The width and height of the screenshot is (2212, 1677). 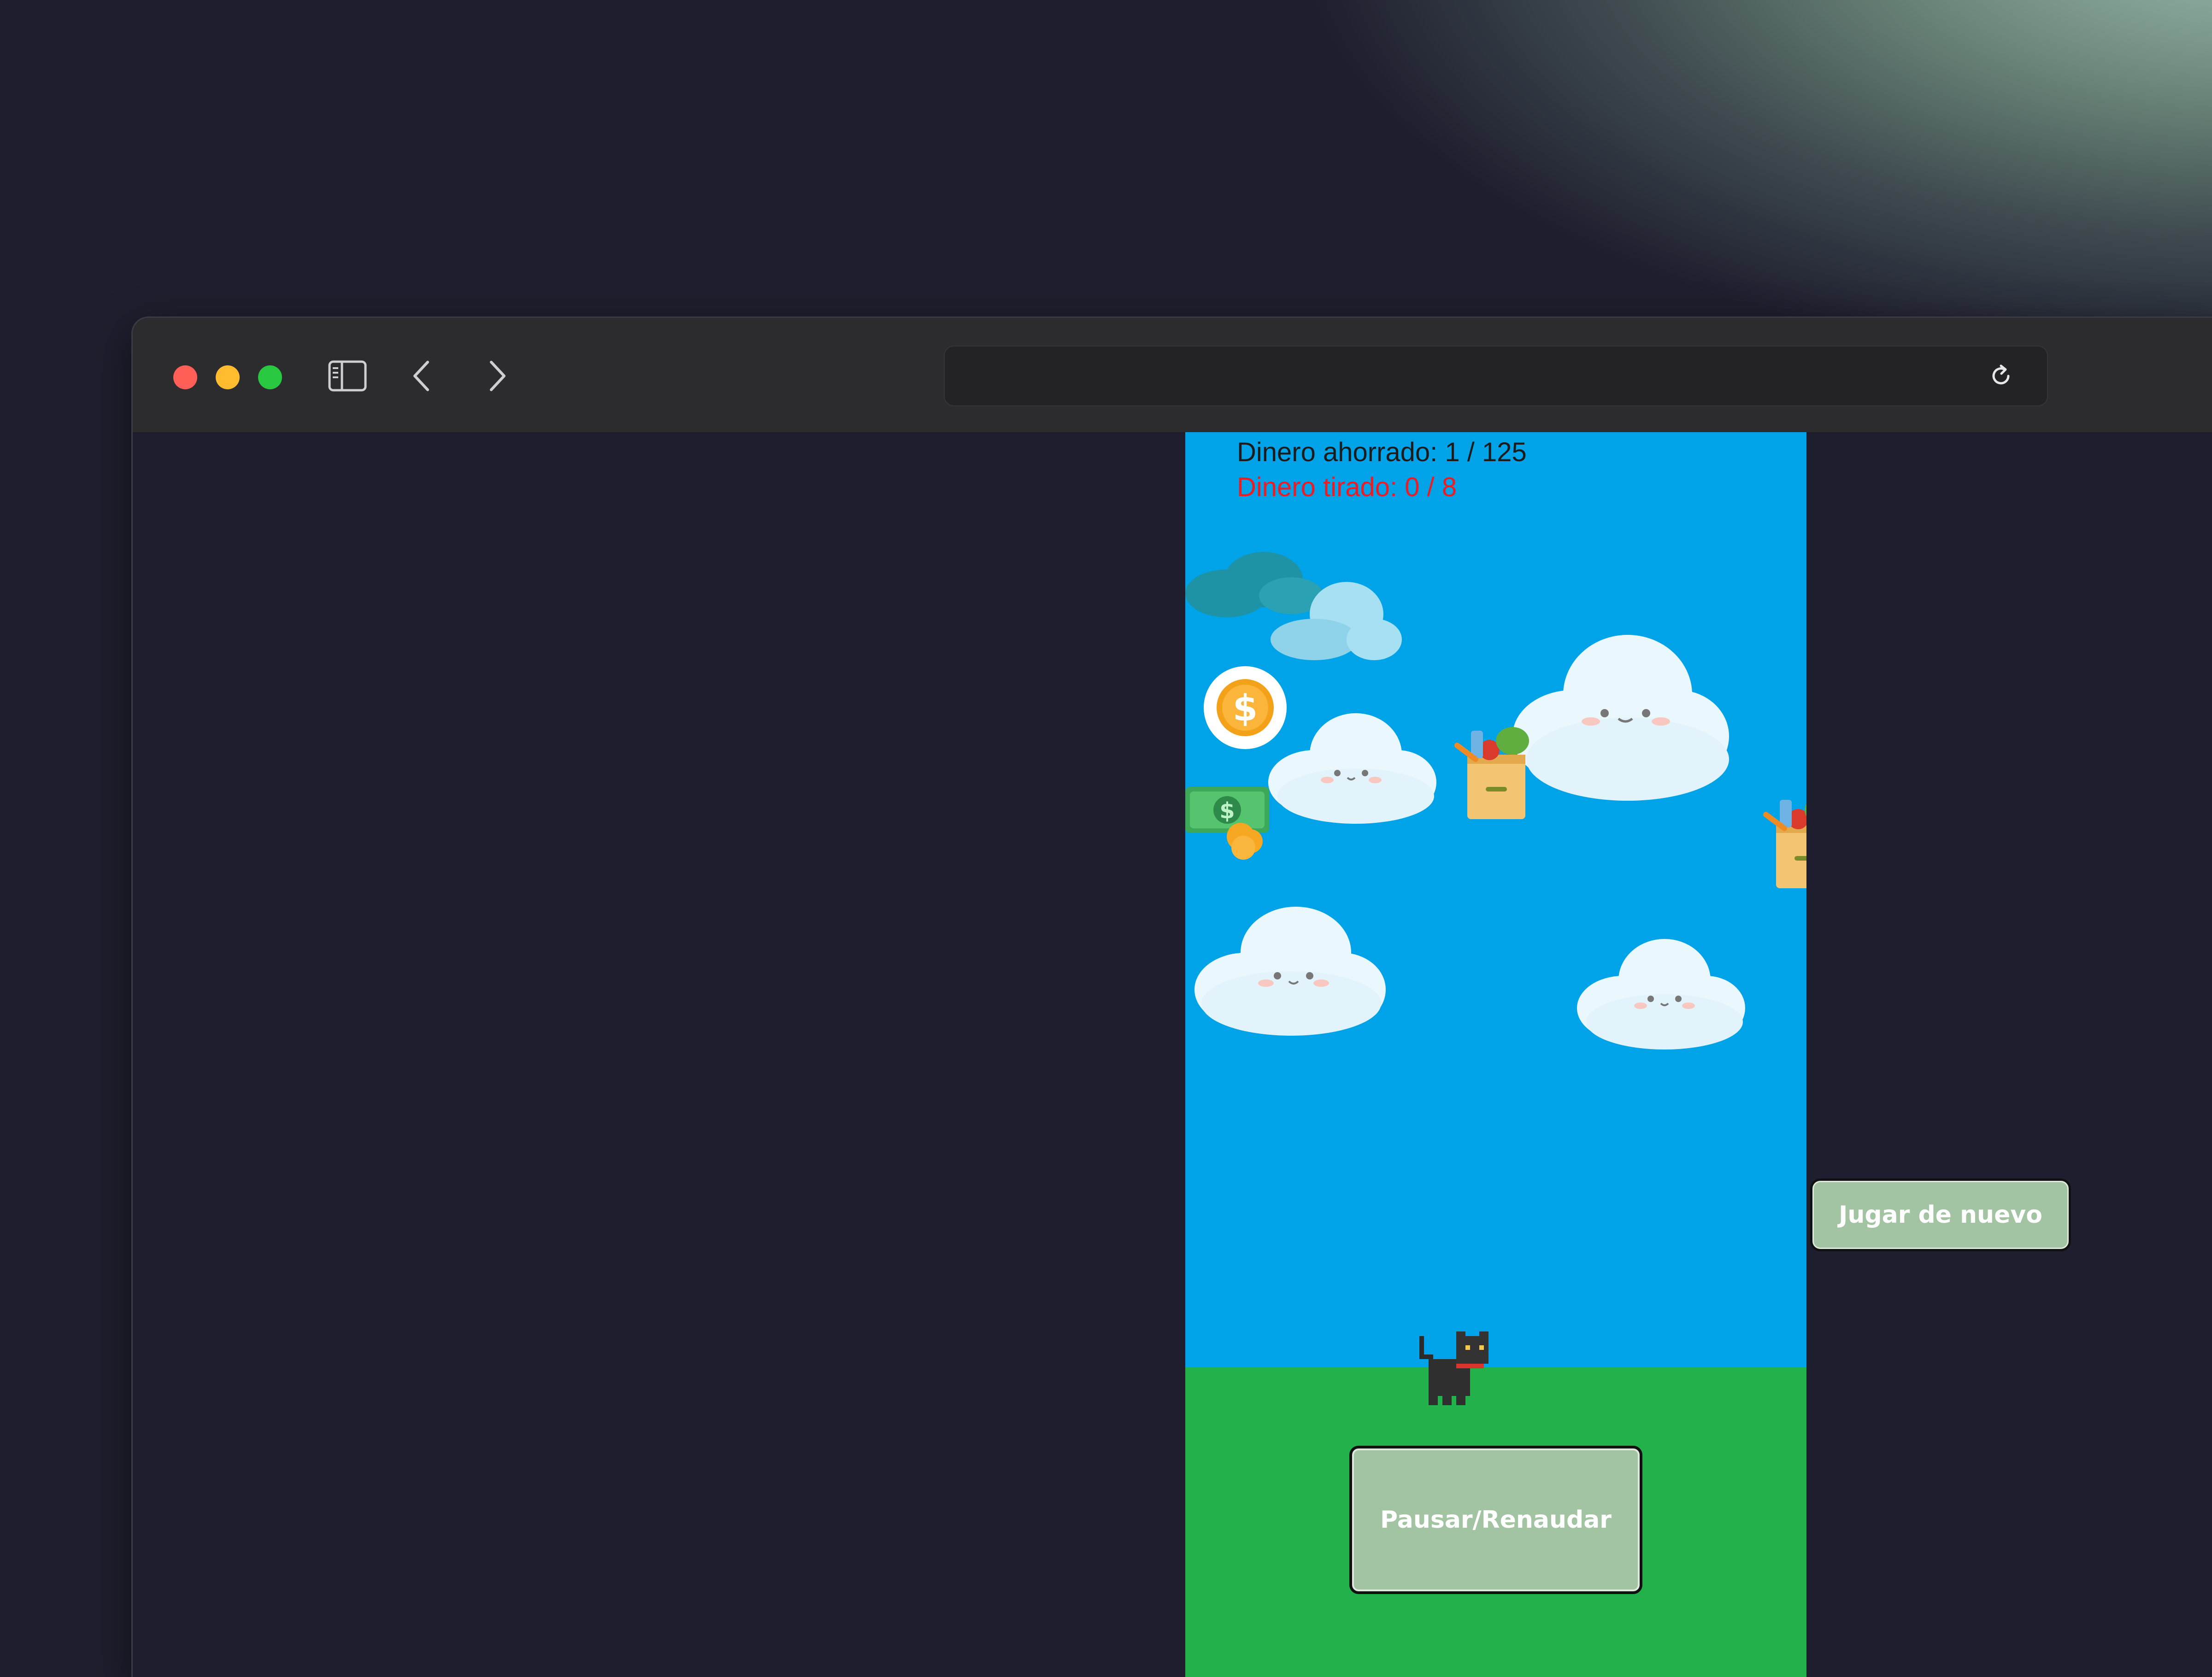 What do you see at coordinates (1336, 621) in the screenshot?
I see `cloud-sprite` at bounding box center [1336, 621].